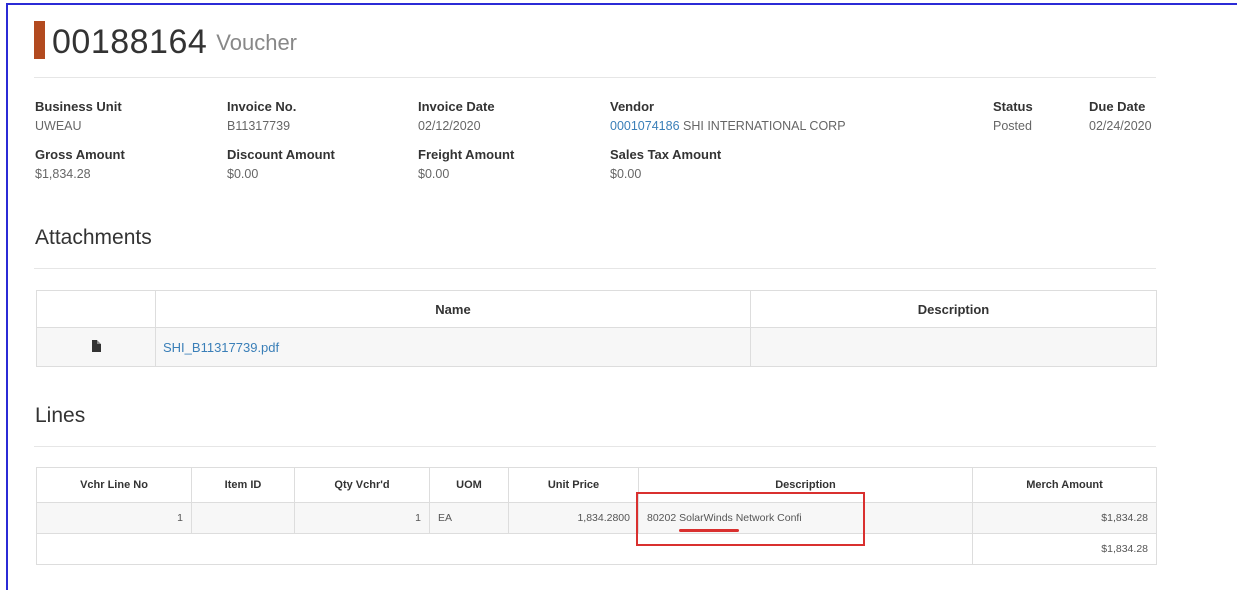 This screenshot has width=1241, height=590. Describe the element at coordinates (1013, 117) in the screenshot. I see `status-field: Status Posted` at that location.